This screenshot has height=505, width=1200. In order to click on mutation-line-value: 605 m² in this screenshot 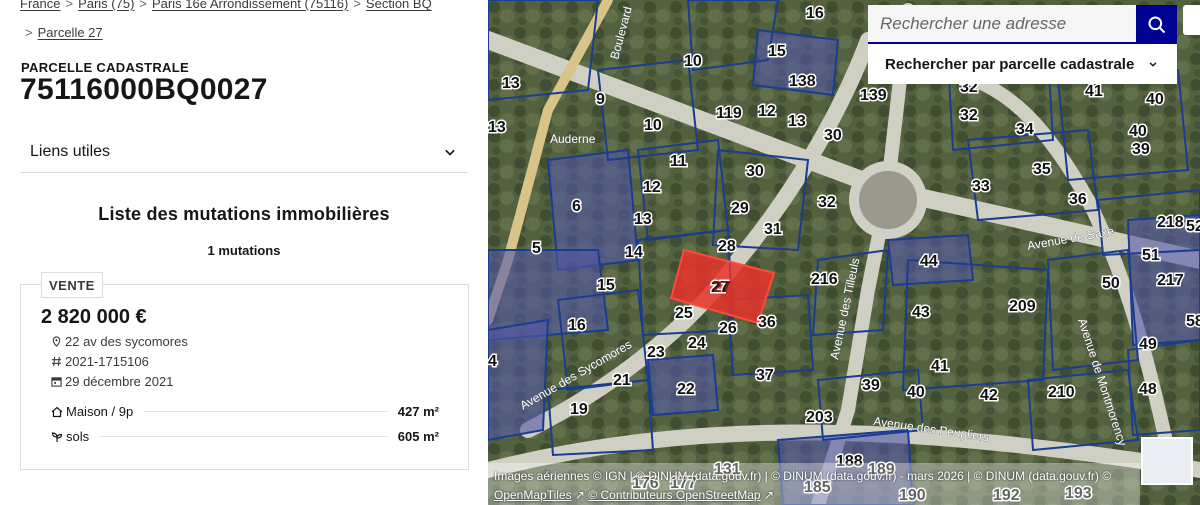, I will do `click(418, 436)`.